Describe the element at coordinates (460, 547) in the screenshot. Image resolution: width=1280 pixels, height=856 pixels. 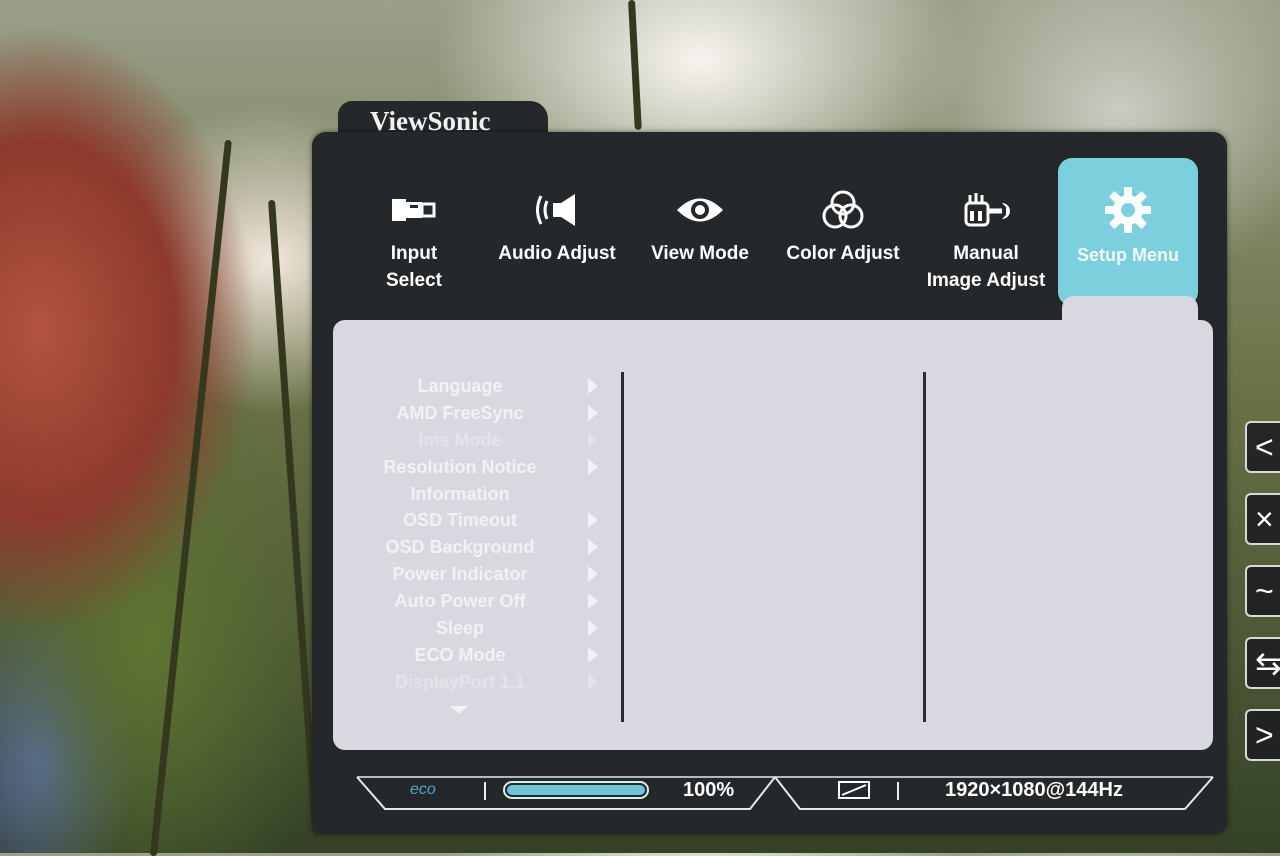
I see `menu-item-label: OSD Background` at that location.